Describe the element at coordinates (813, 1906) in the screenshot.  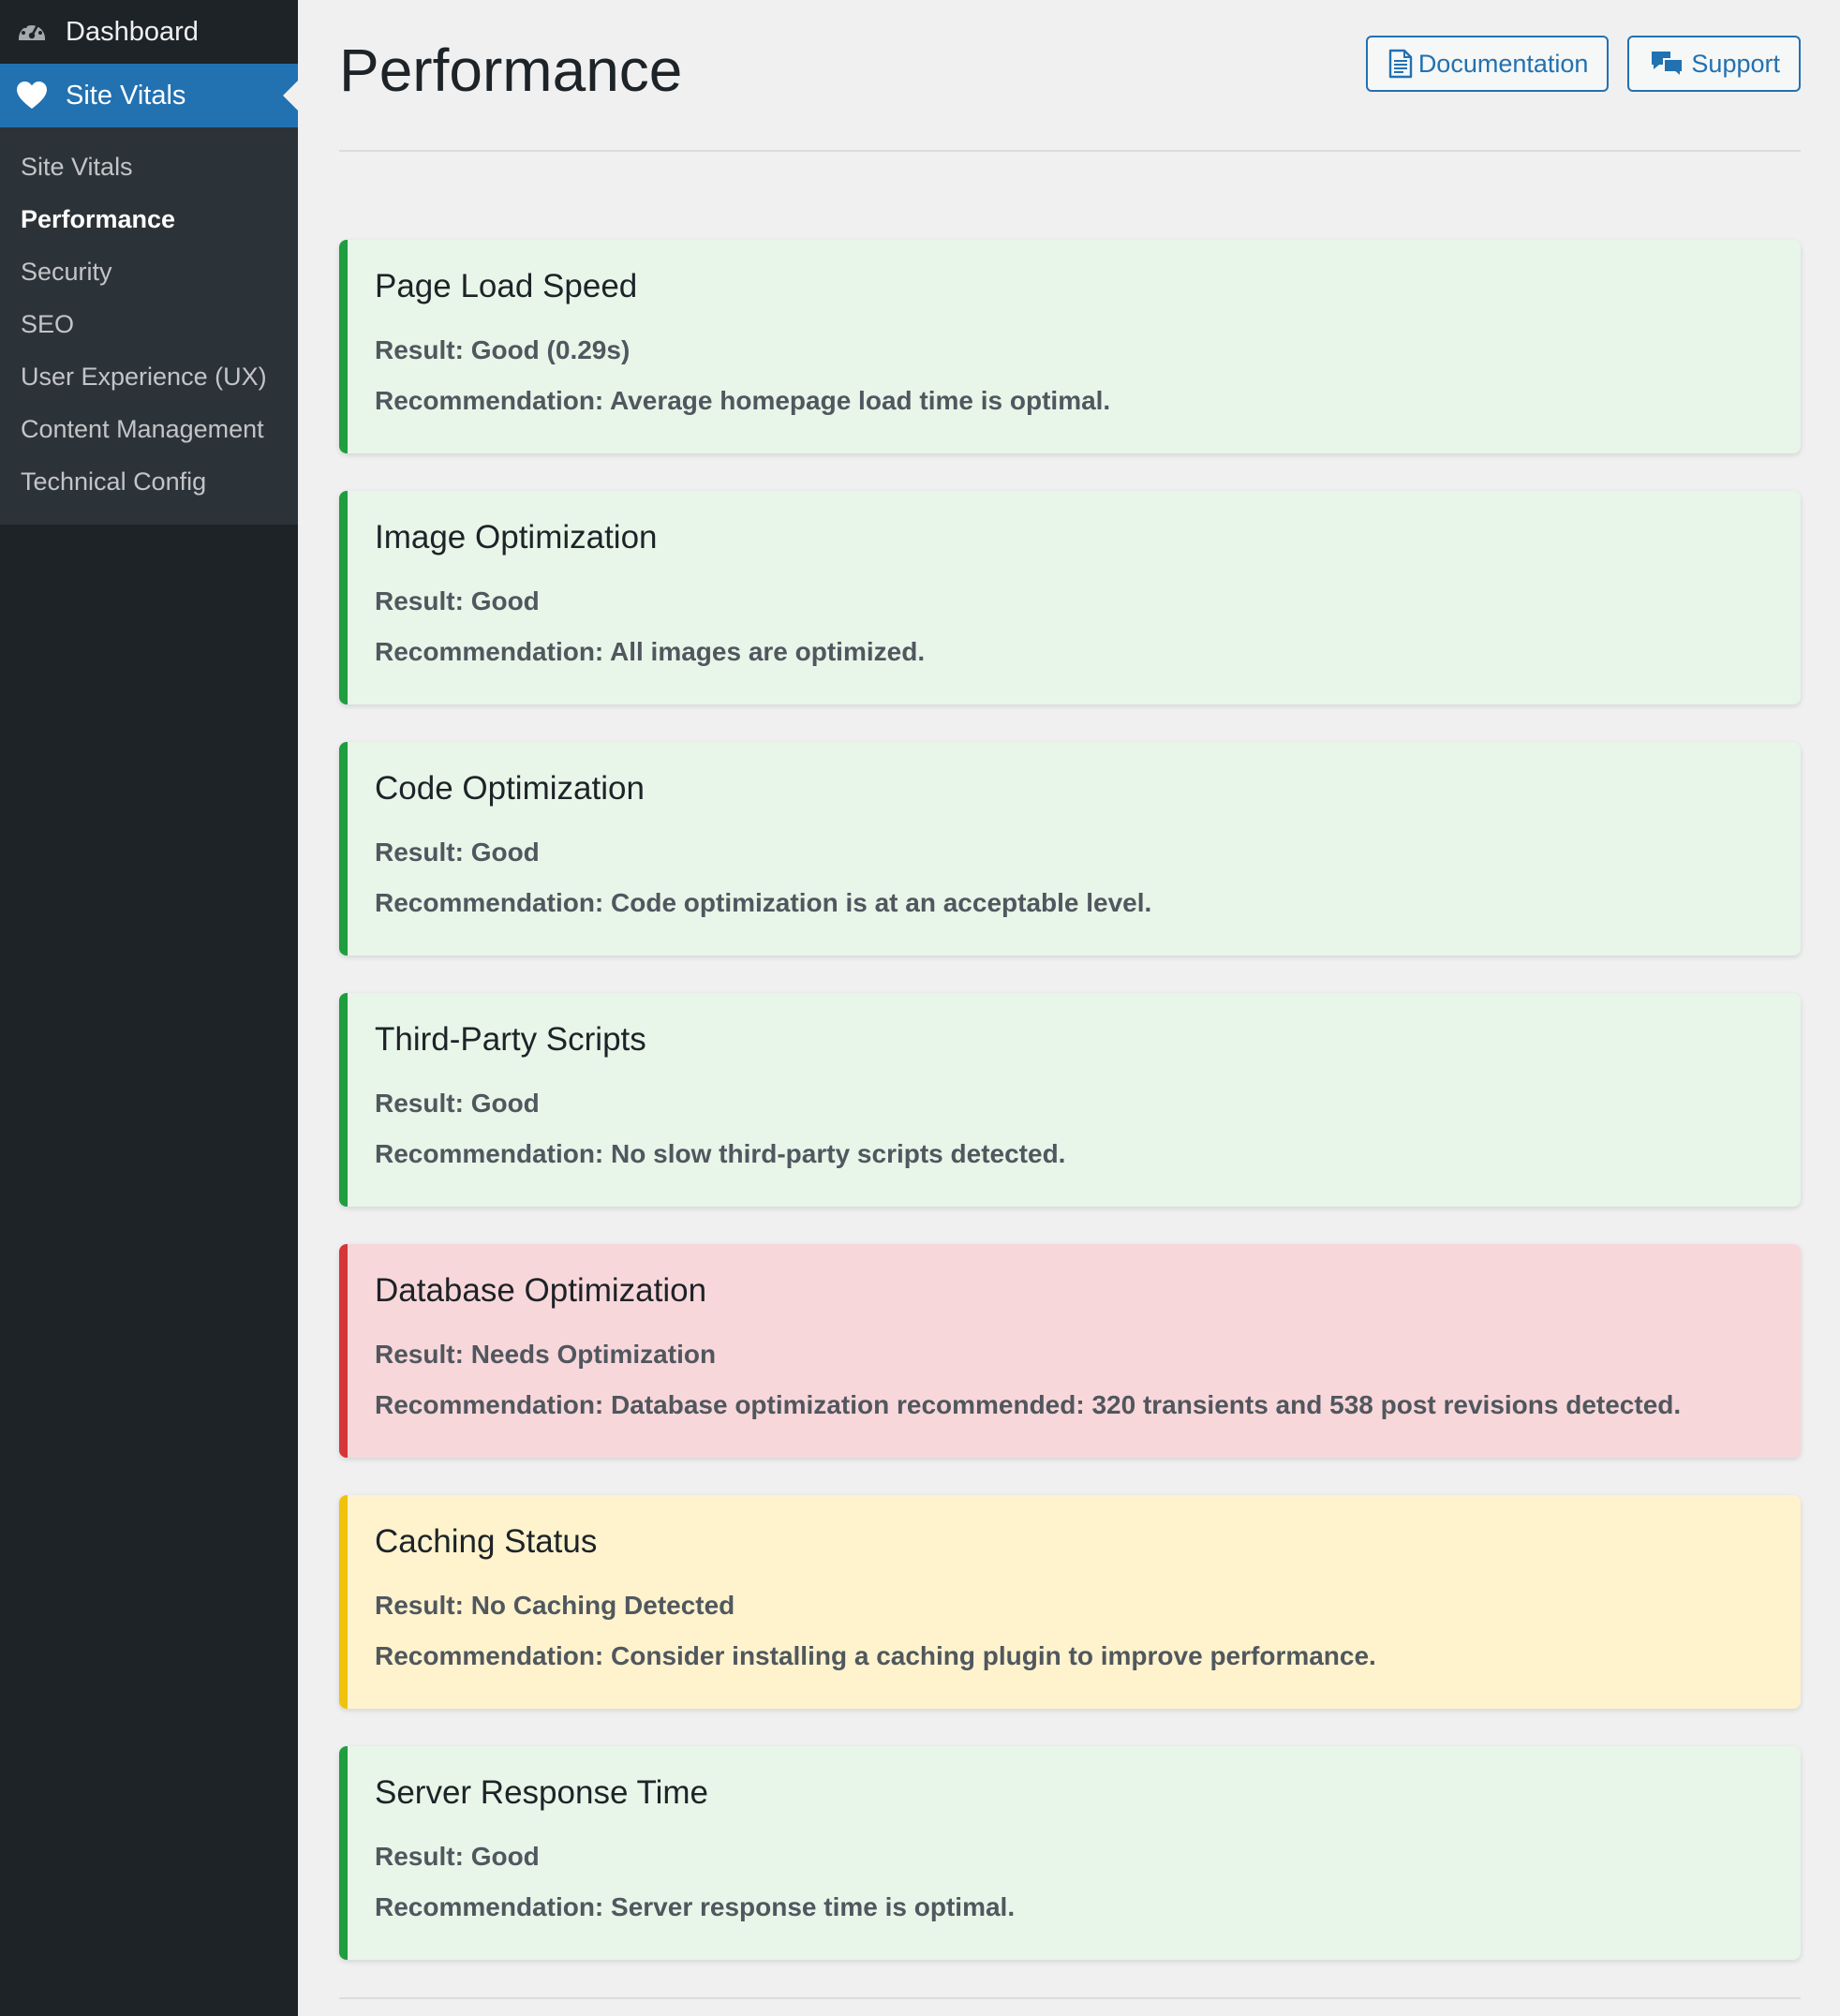
I see `recommendation-value: Server response time is optimal.` at that location.